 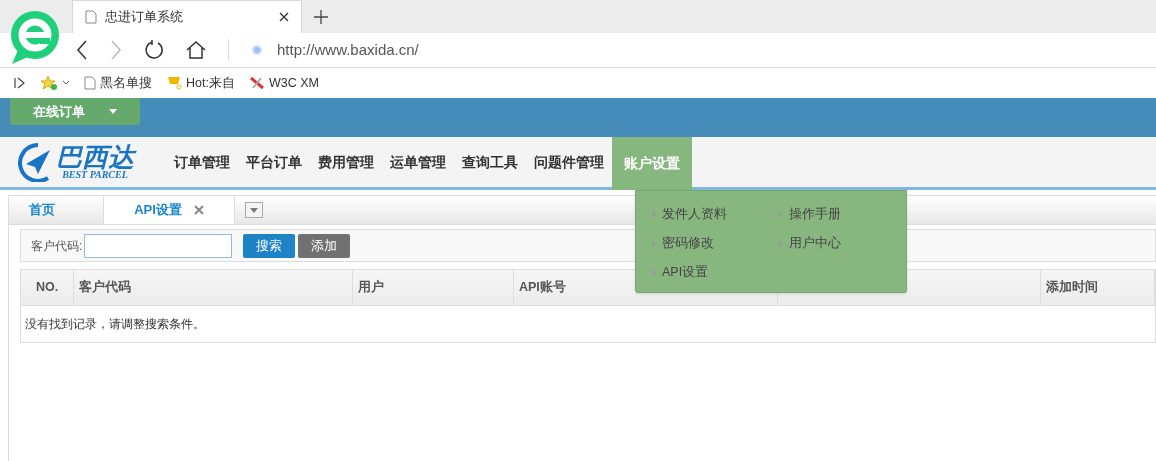 I want to click on nav-item: 运单管理, so click(x=418, y=162).